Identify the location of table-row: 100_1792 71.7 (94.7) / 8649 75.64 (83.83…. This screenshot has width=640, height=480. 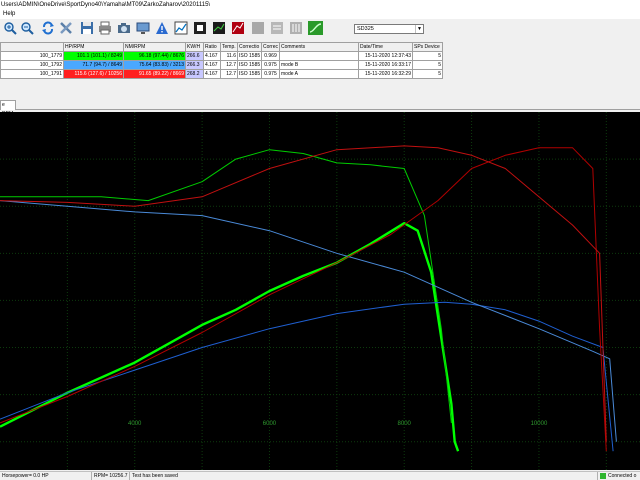
(221, 65).